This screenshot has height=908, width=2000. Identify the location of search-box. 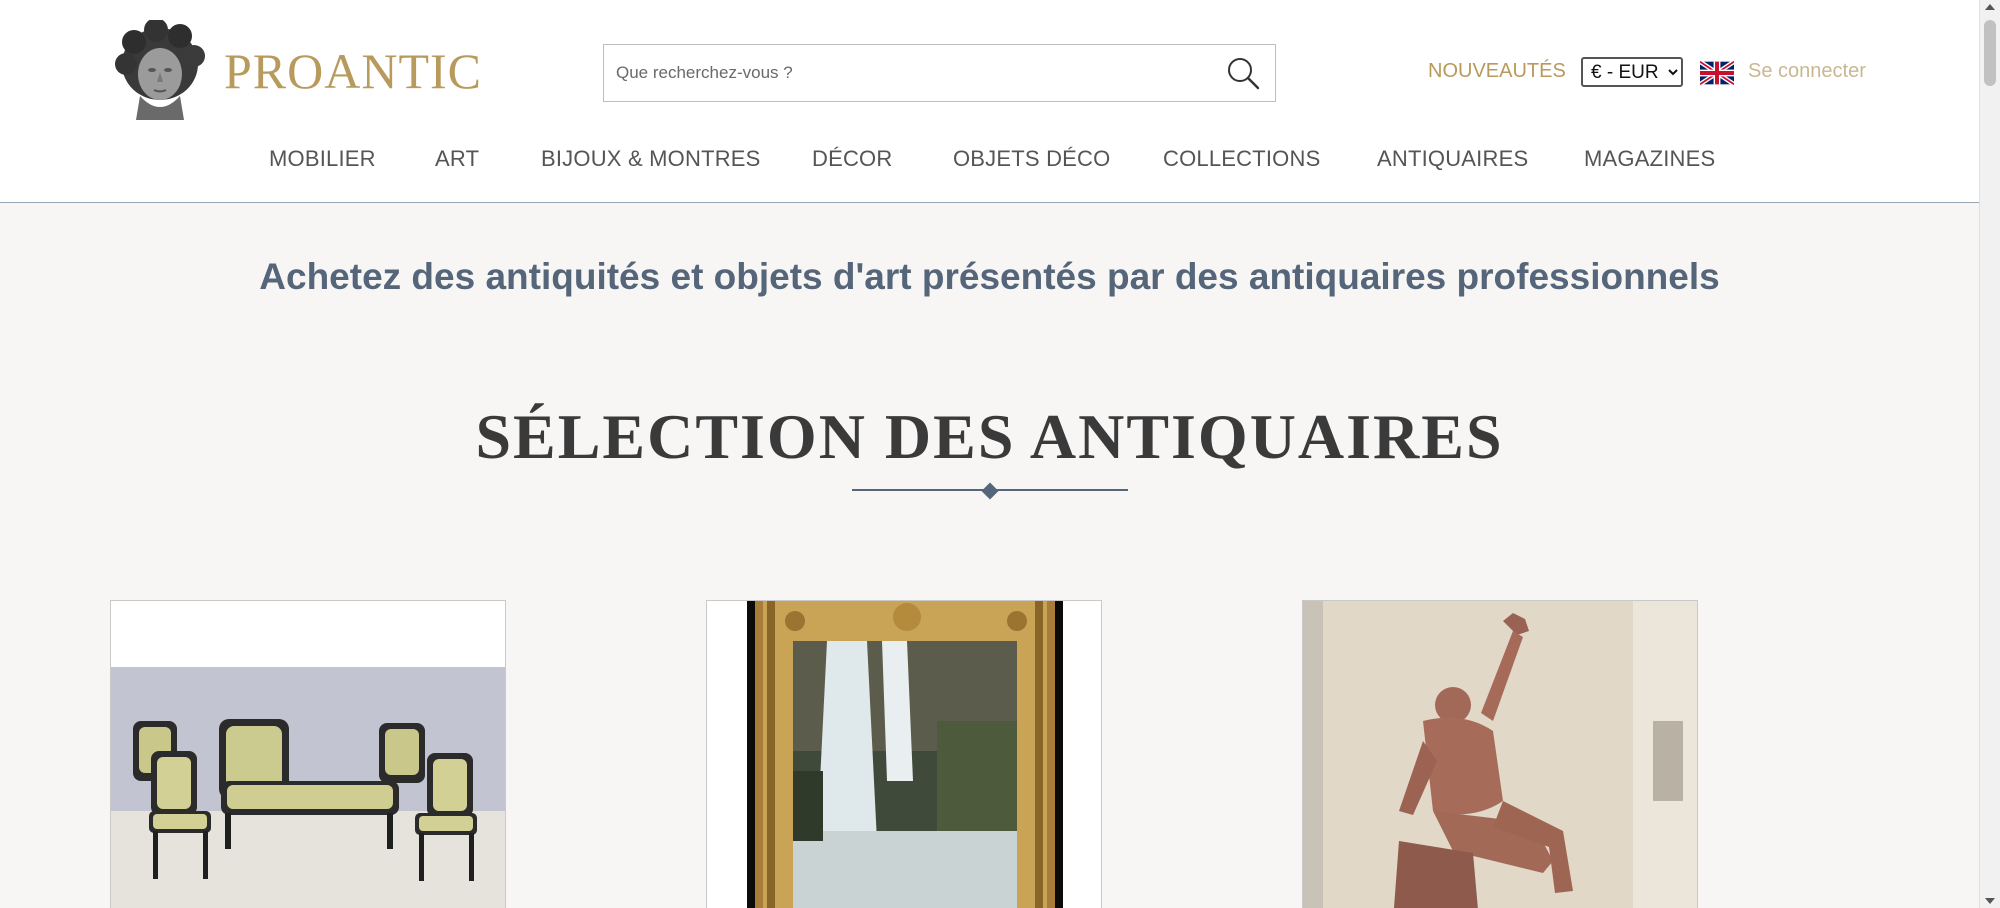
(939, 73).